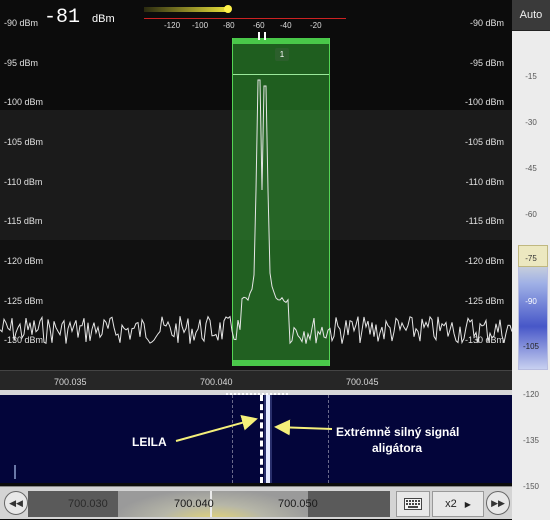  Describe the element at coordinates (216, 428) in the screenshot. I see `arrow-leila` at that location.